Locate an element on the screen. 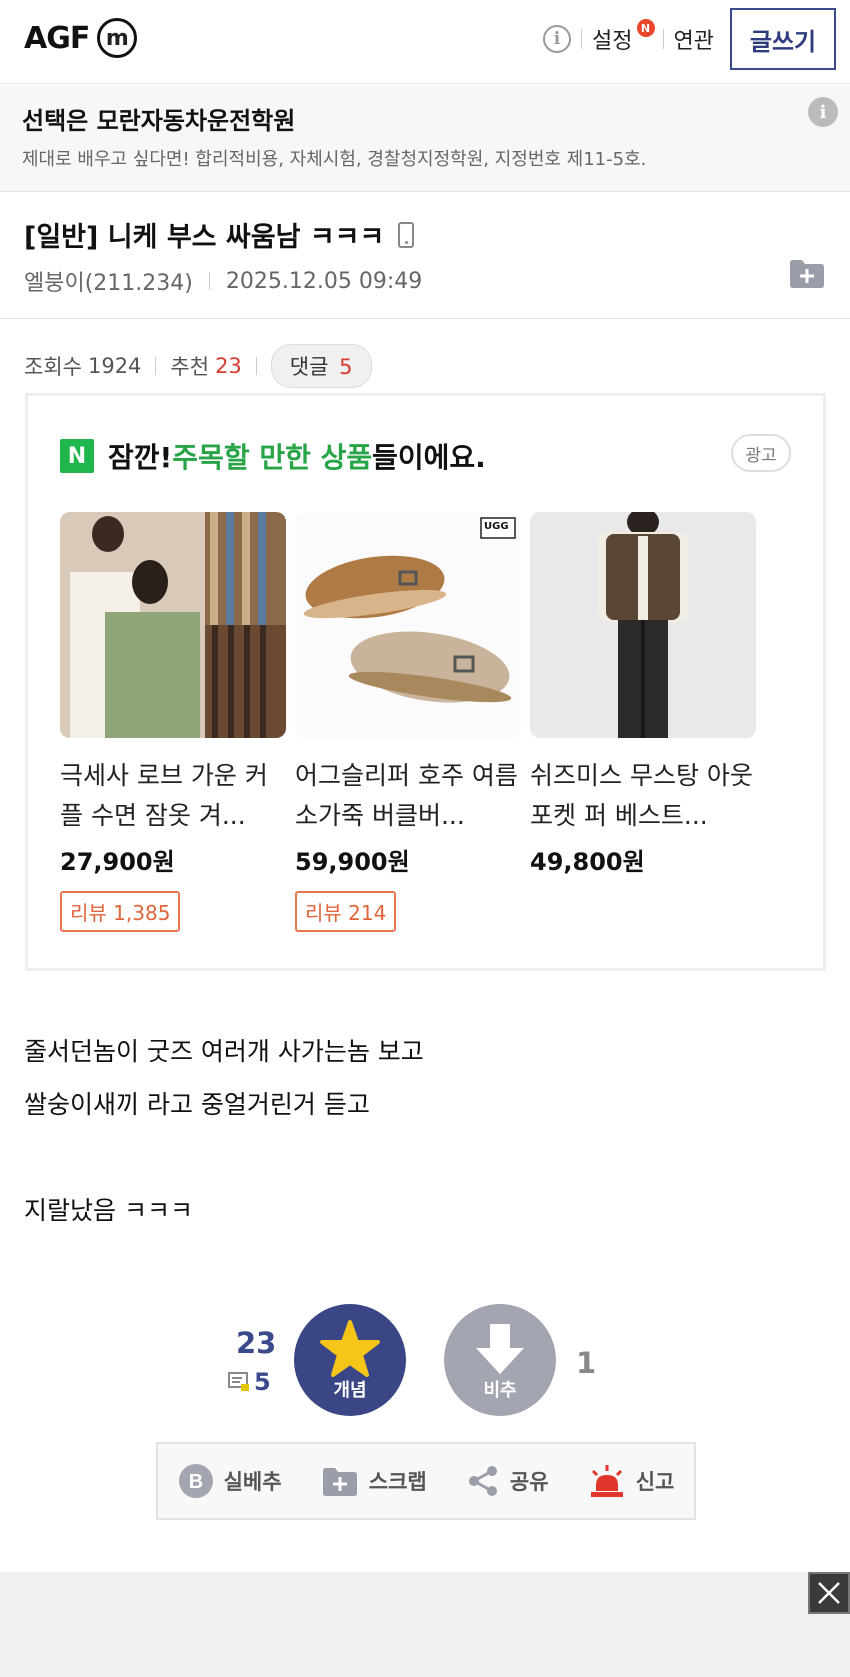 The height and width of the screenshot is (1677, 850). product-image-robe is located at coordinates (173, 625).